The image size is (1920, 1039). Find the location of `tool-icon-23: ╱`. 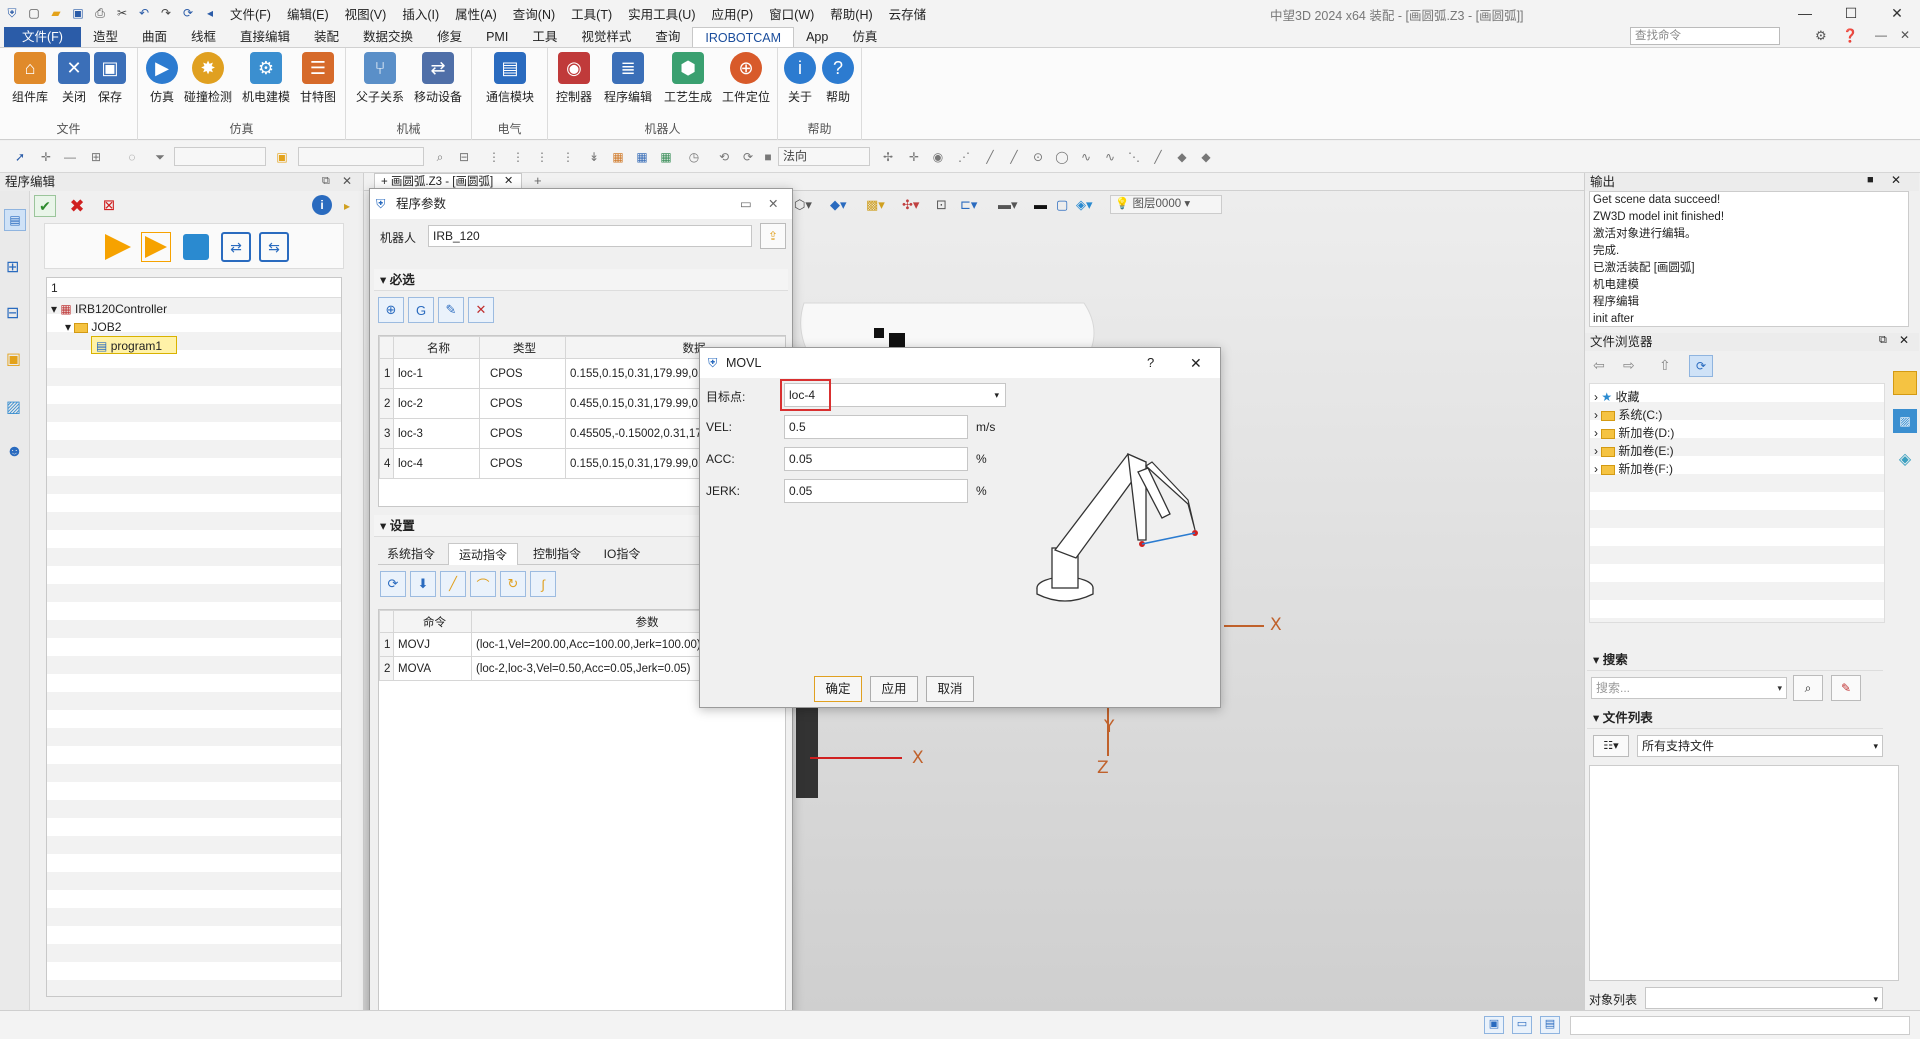

tool-icon-23: ╱ is located at coordinates (1158, 157).